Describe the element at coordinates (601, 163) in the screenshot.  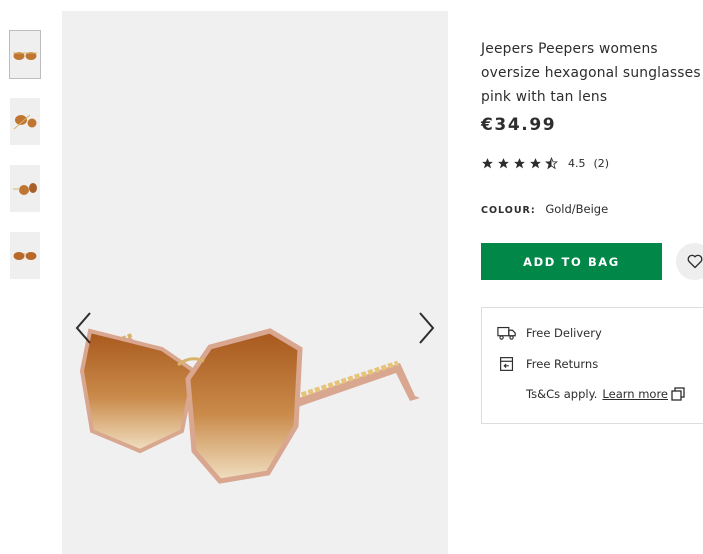
I see `rating-count: (2)` at that location.